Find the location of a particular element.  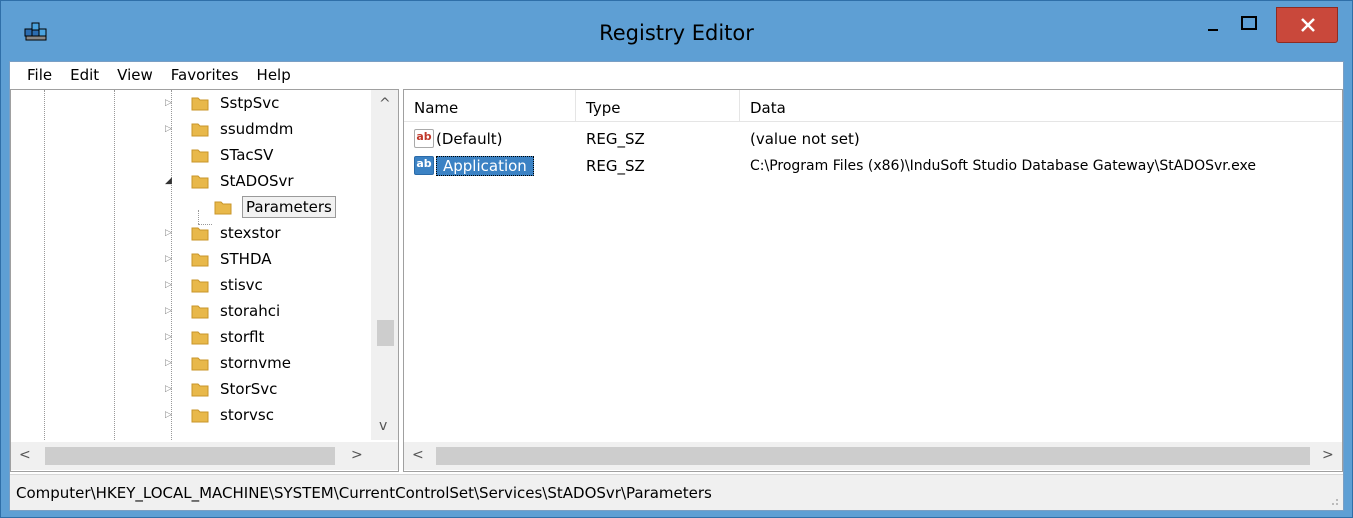

list-header: Name Type Data is located at coordinates (873, 106).